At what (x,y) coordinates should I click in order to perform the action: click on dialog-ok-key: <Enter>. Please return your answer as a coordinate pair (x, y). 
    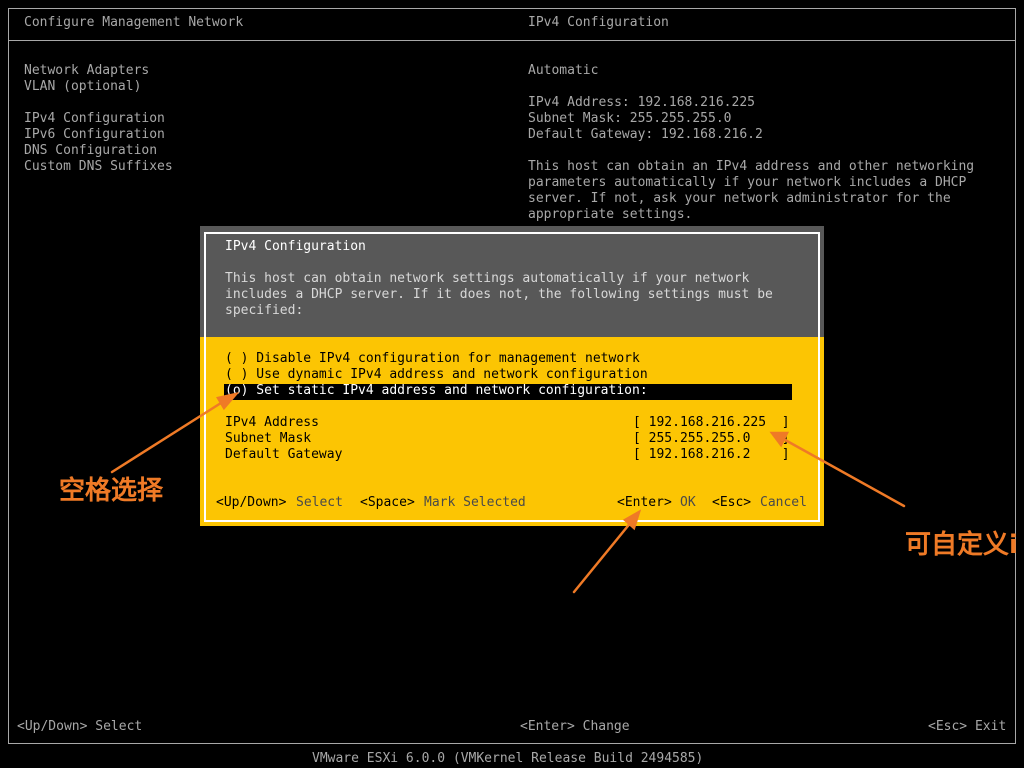
    Looking at the image, I should click on (644, 503).